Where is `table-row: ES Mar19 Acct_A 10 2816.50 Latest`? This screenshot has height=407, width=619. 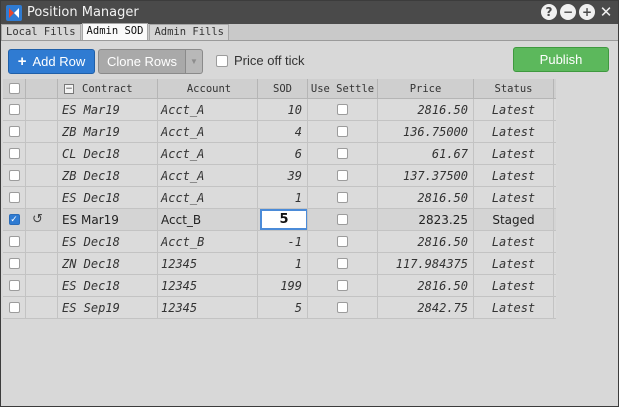 table-row: ES Mar19 Acct_A 10 2816.50 Latest is located at coordinates (279, 110).